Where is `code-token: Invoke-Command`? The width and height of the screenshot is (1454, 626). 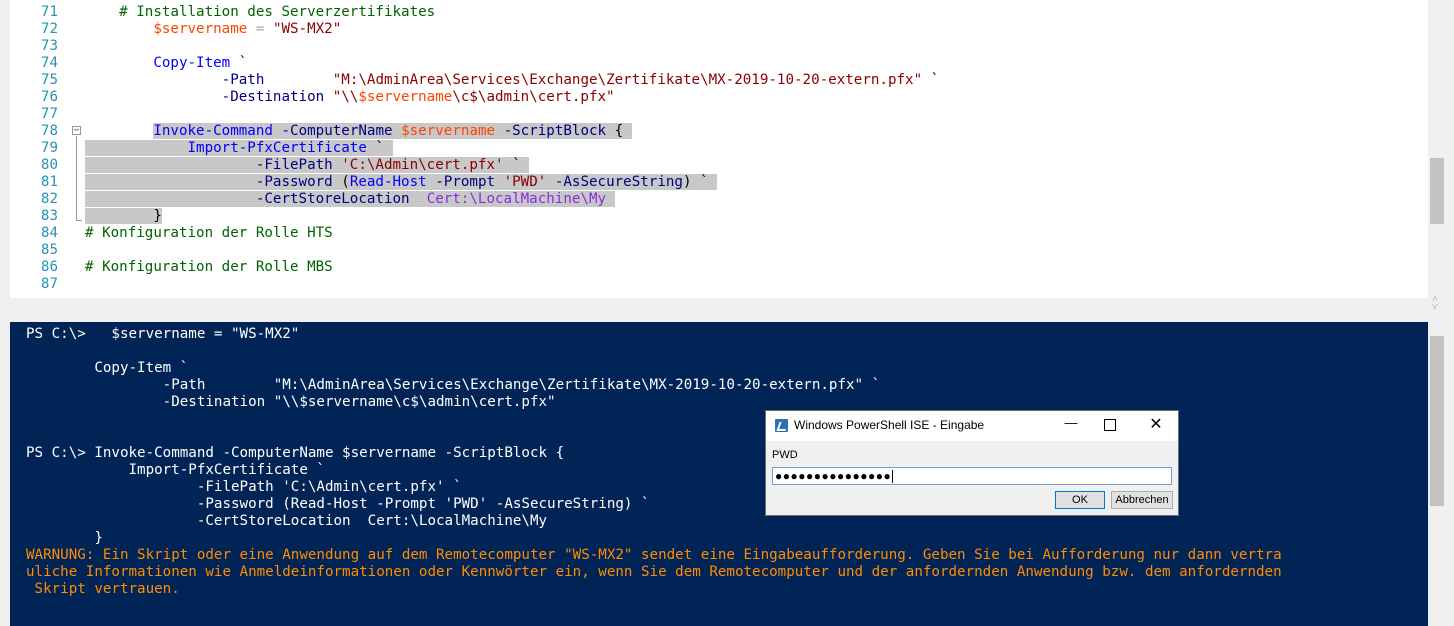
code-token: Invoke-Command is located at coordinates (213, 131).